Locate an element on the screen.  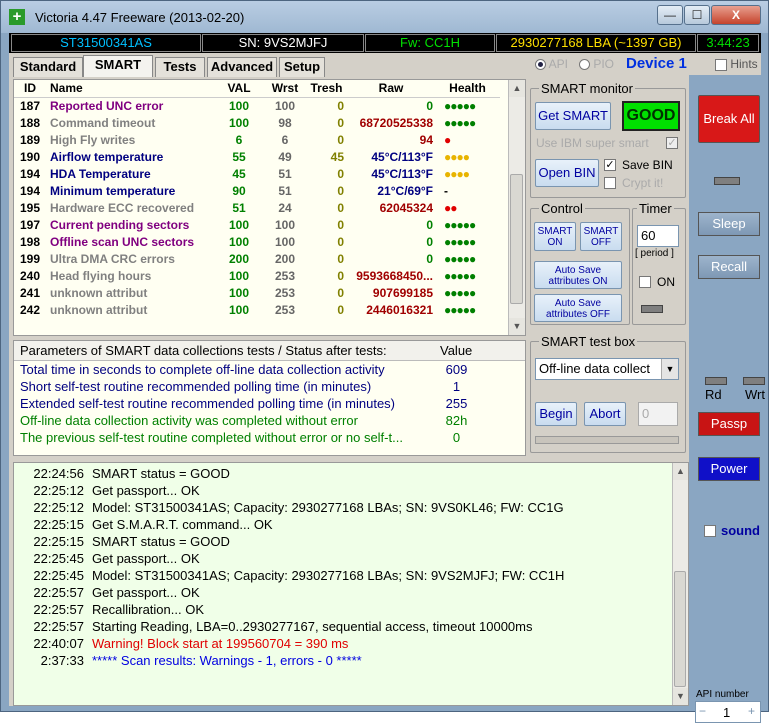
maximize-button: ☐ is located at coordinates (697, 15).